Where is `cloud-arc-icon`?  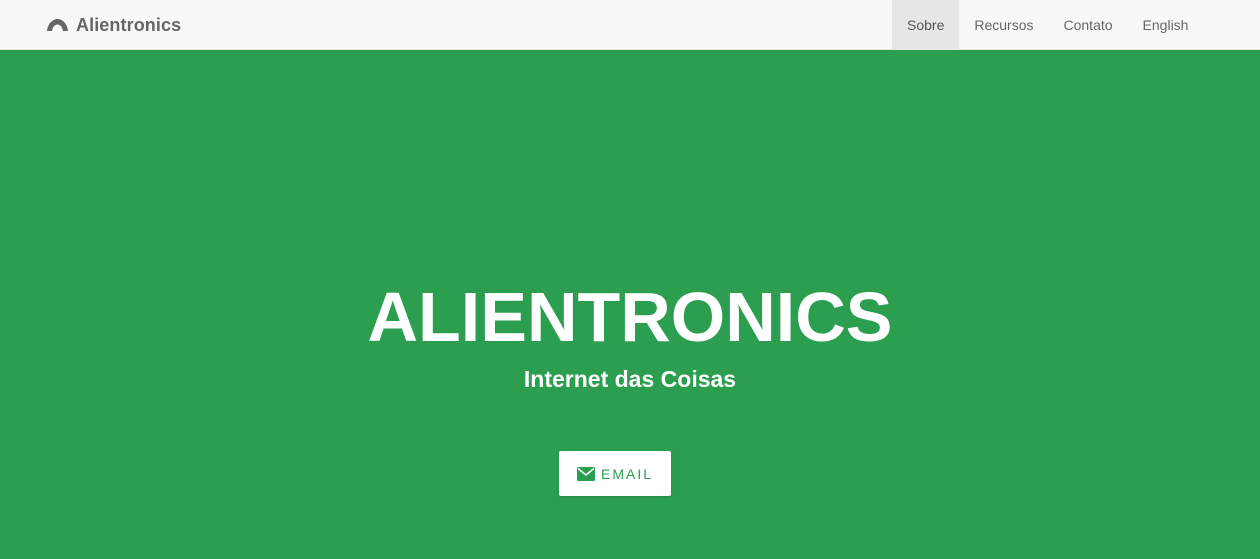 cloud-arc-icon is located at coordinates (57, 25).